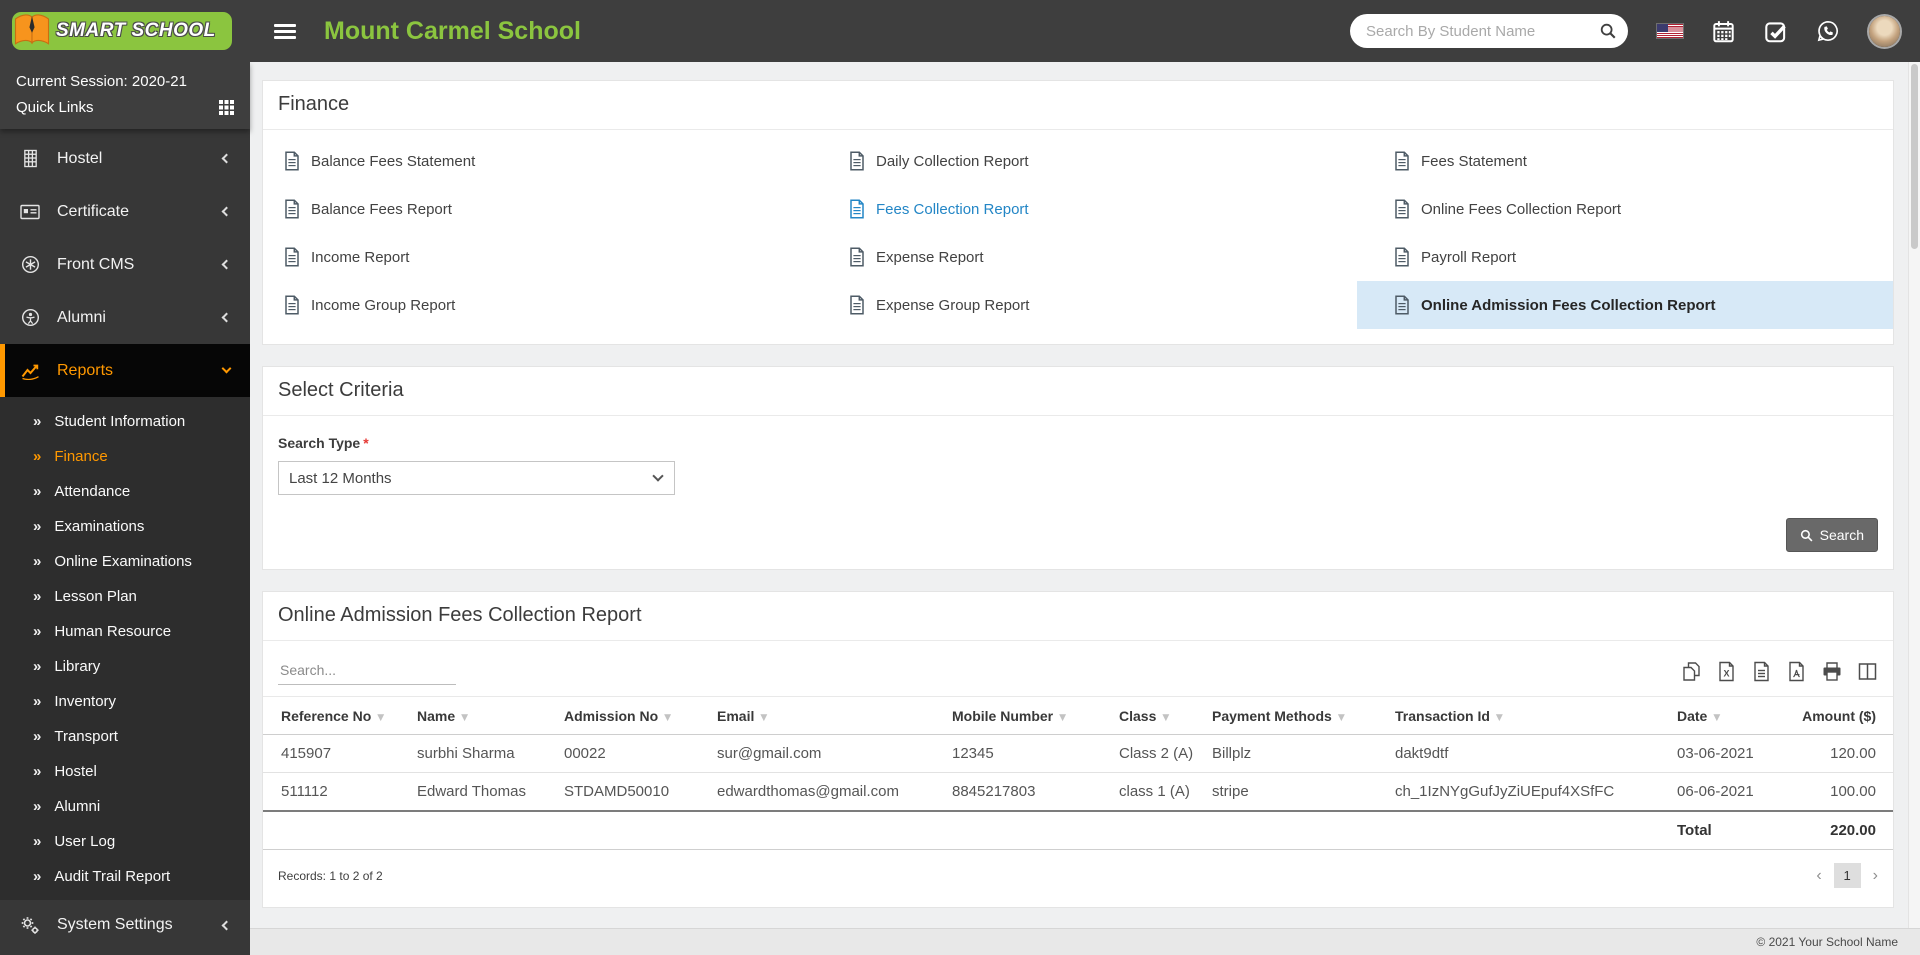 The height and width of the screenshot is (955, 1920). What do you see at coordinates (545, 209) in the screenshot?
I see `link-balance-fees-report: Balance Fees Report` at bounding box center [545, 209].